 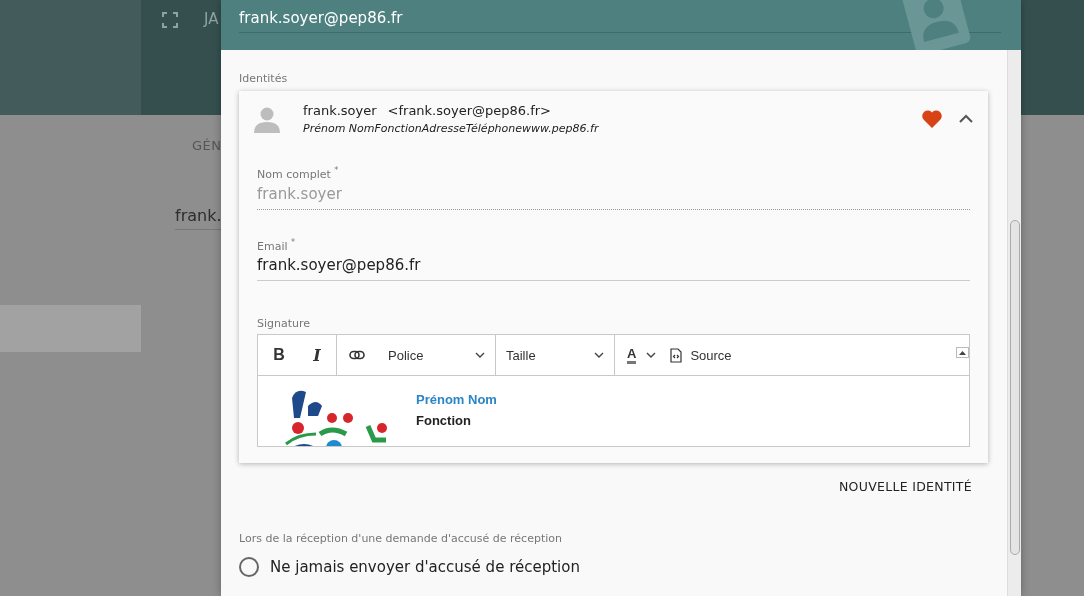 I want to click on link-icon, so click(x=357, y=355).